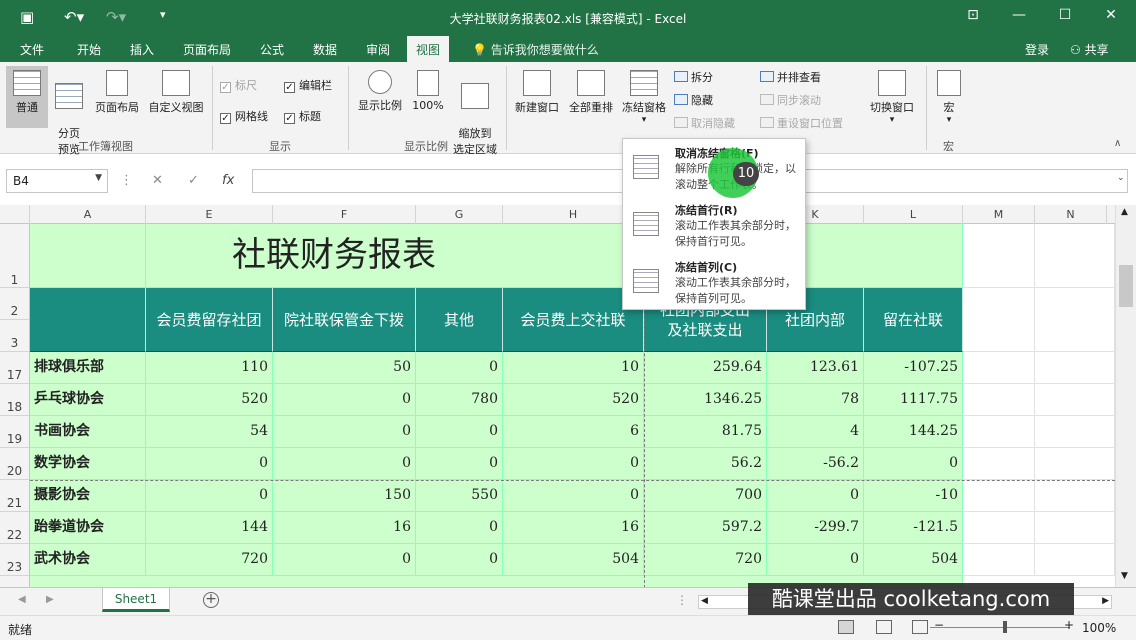 This screenshot has height=640, width=1136. Describe the element at coordinates (1111, 15) in the screenshot. I see `close-icon: ✕` at that location.